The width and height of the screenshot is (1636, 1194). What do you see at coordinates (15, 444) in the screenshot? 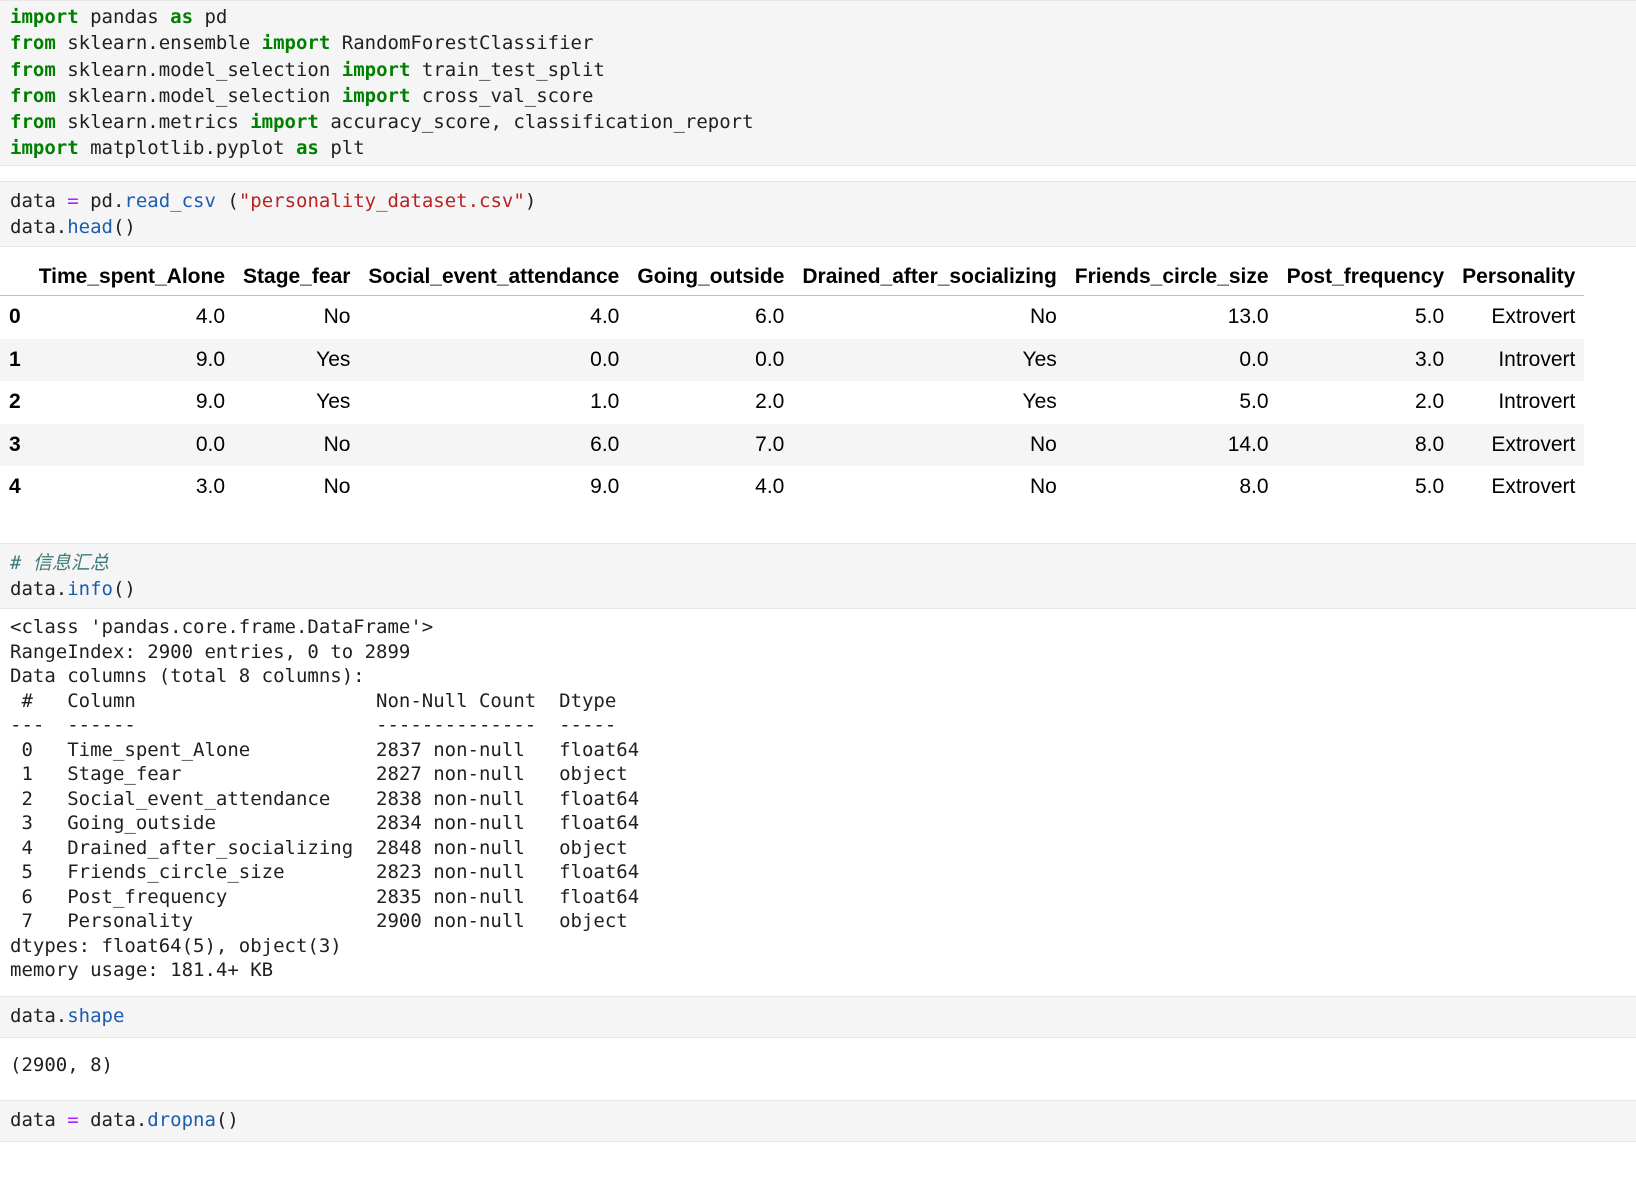
I see `row-index: 3` at bounding box center [15, 444].